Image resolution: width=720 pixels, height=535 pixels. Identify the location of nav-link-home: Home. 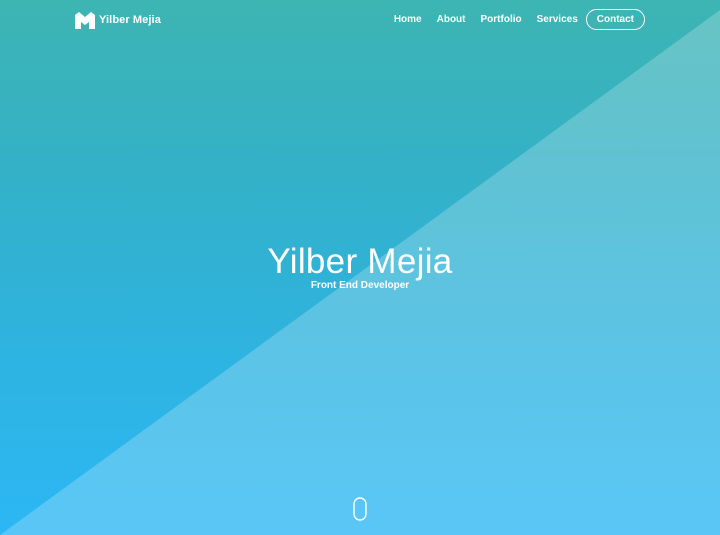
(408, 19).